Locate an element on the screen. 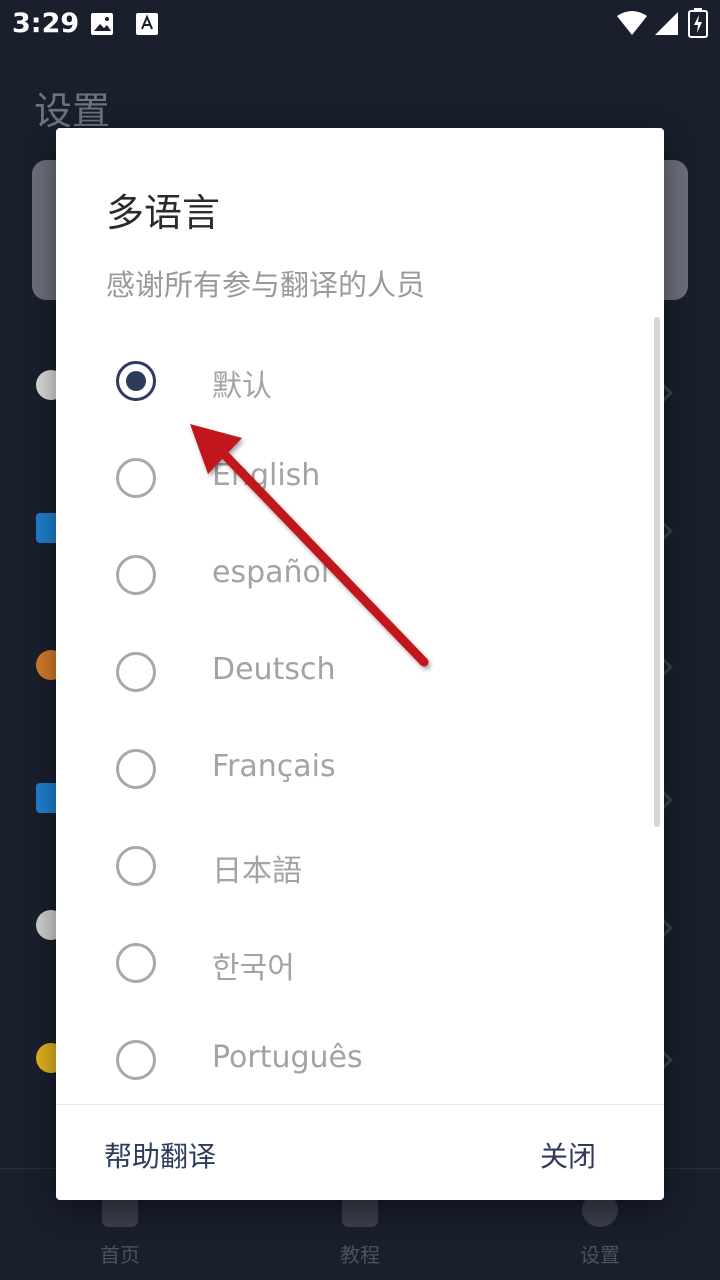  option-label: English is located at coordinates (266, 475).